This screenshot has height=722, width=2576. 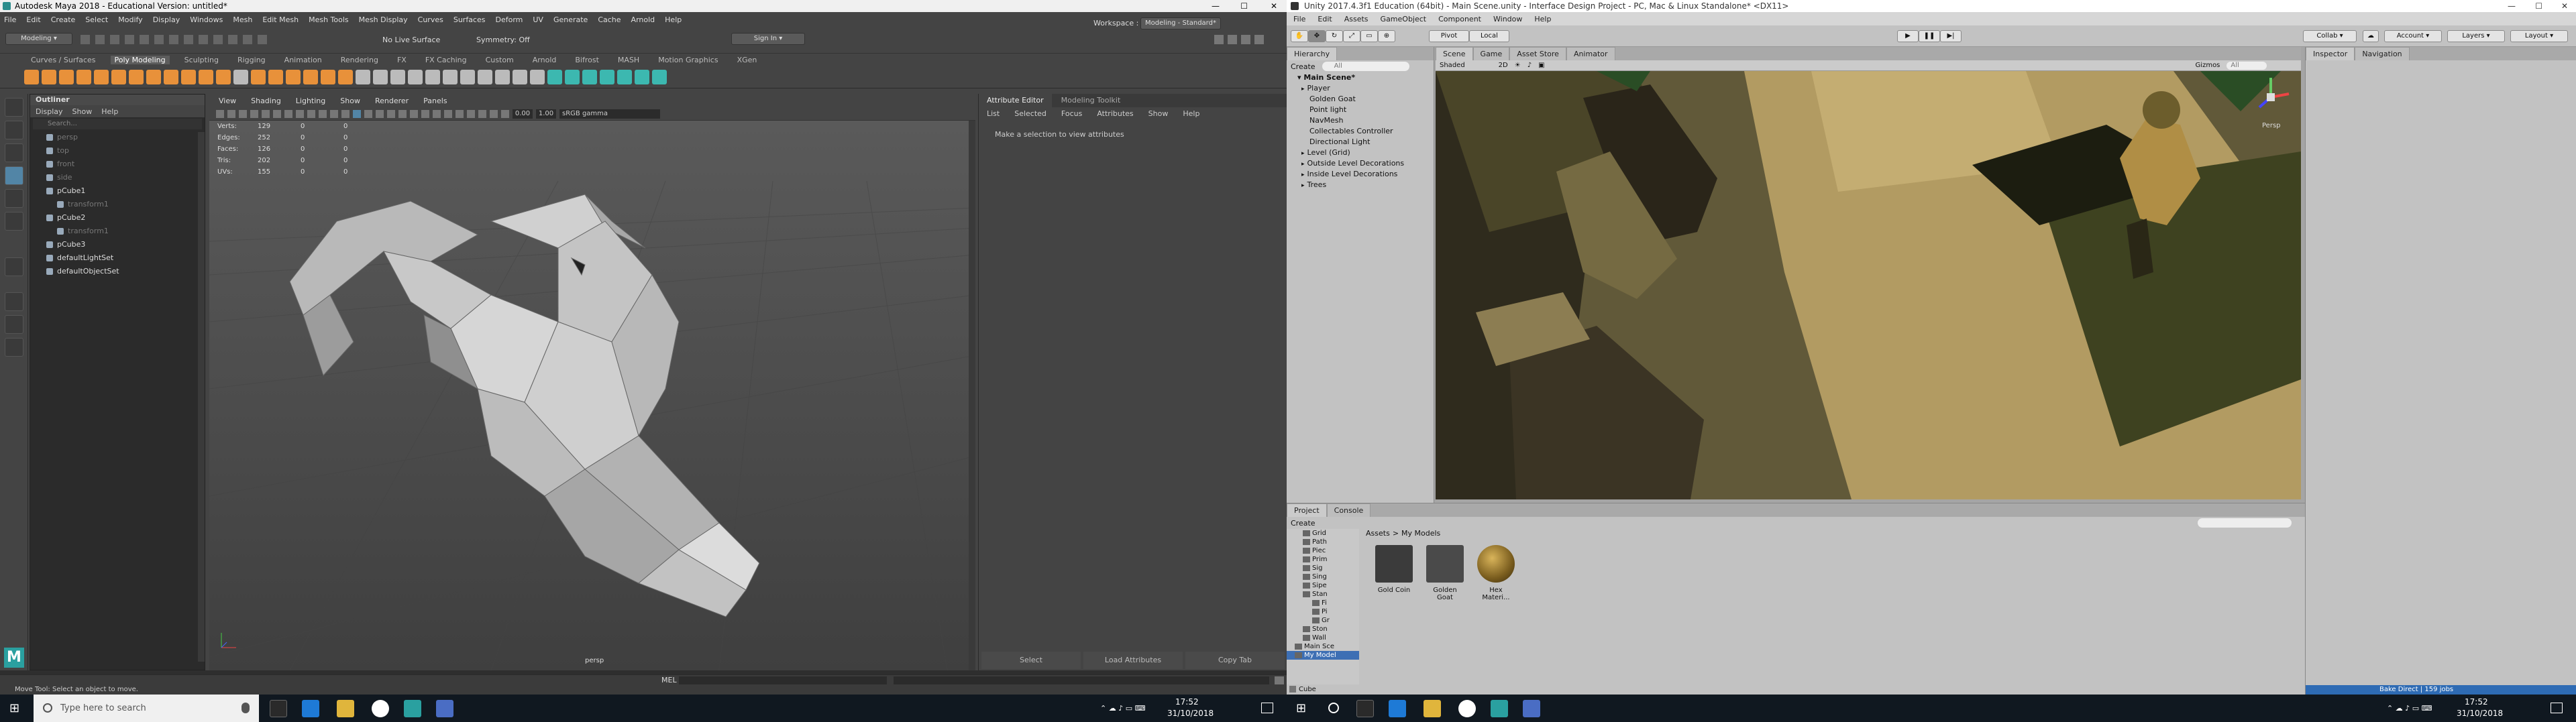 I want to click on automatic-mapping-icon, so click(x=572, y=76).